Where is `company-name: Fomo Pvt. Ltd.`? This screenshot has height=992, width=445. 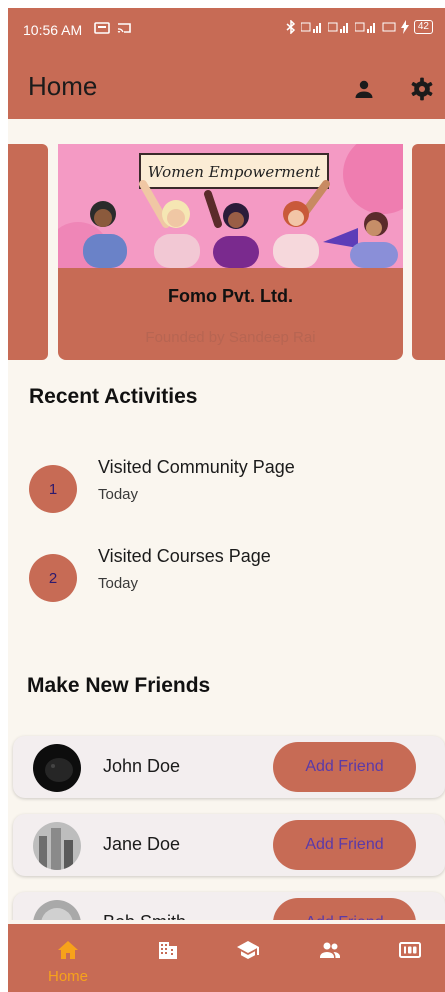
company-name: Fomo Pvt. Ltd. is located at coordinates (230, 296).